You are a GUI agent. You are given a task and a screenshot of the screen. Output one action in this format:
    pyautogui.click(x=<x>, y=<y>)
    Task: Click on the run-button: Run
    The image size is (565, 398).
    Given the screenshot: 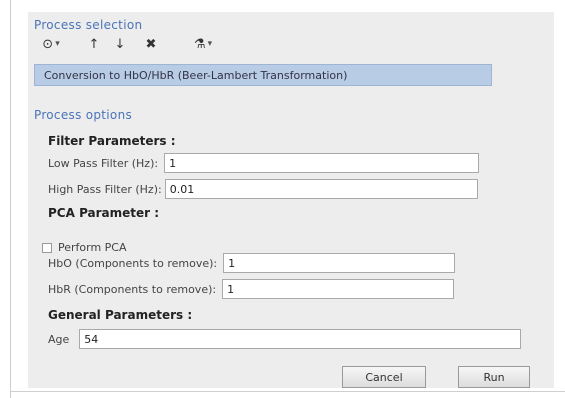 What is the action you would take?
    pyautogui.click(x=494, y=377)
    